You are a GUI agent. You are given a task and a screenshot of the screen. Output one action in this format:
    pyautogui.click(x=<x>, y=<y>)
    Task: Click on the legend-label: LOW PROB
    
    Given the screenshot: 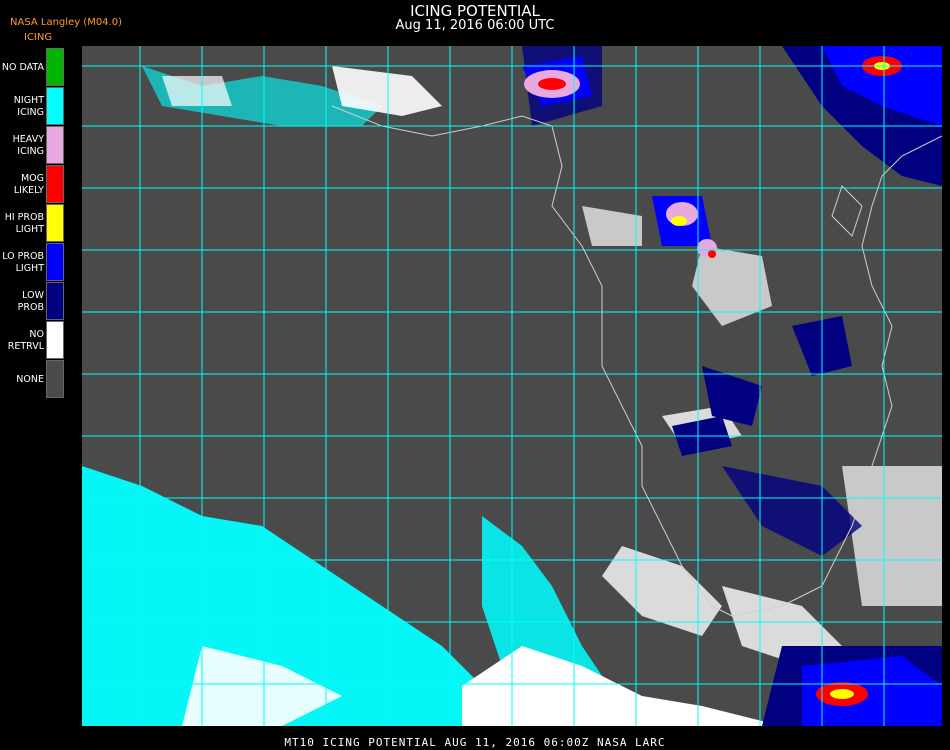 What is the action you would take?
    pyautogui.click(x=30, y=301)
    